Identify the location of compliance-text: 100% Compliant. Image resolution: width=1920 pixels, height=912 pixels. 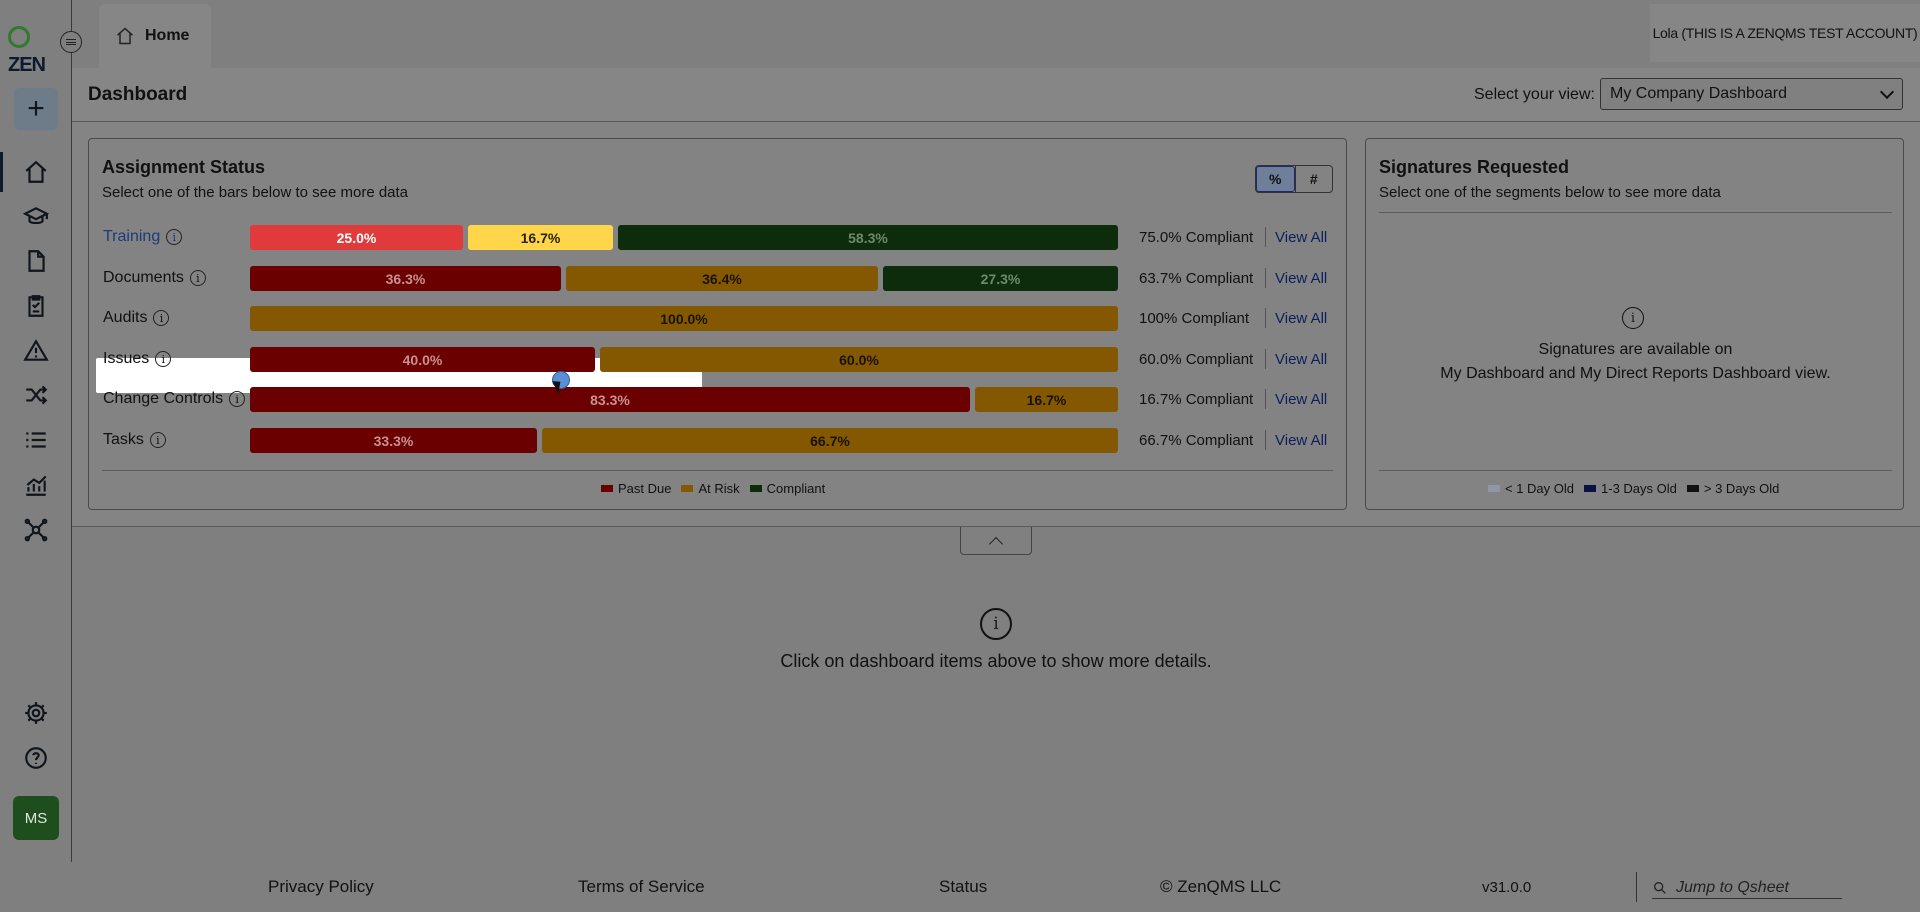
(1194, 318).